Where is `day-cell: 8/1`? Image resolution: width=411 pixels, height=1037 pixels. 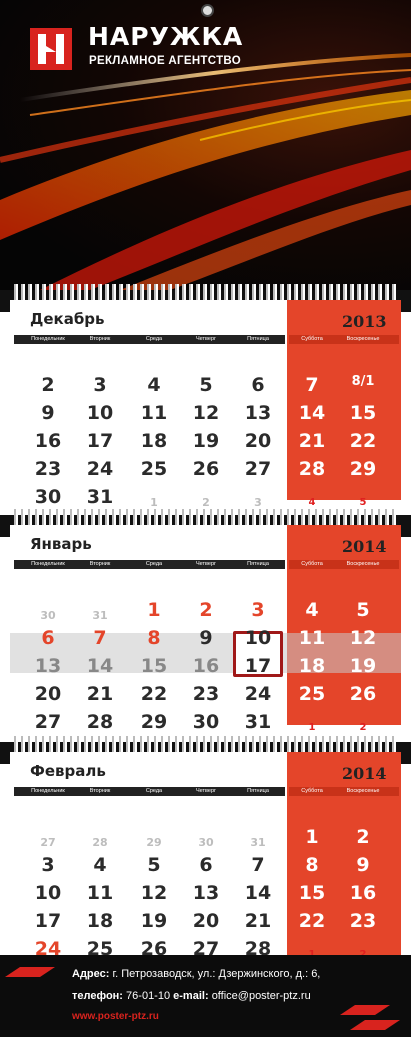
day-cell: 8/1 is located at coordinates (363, 382).